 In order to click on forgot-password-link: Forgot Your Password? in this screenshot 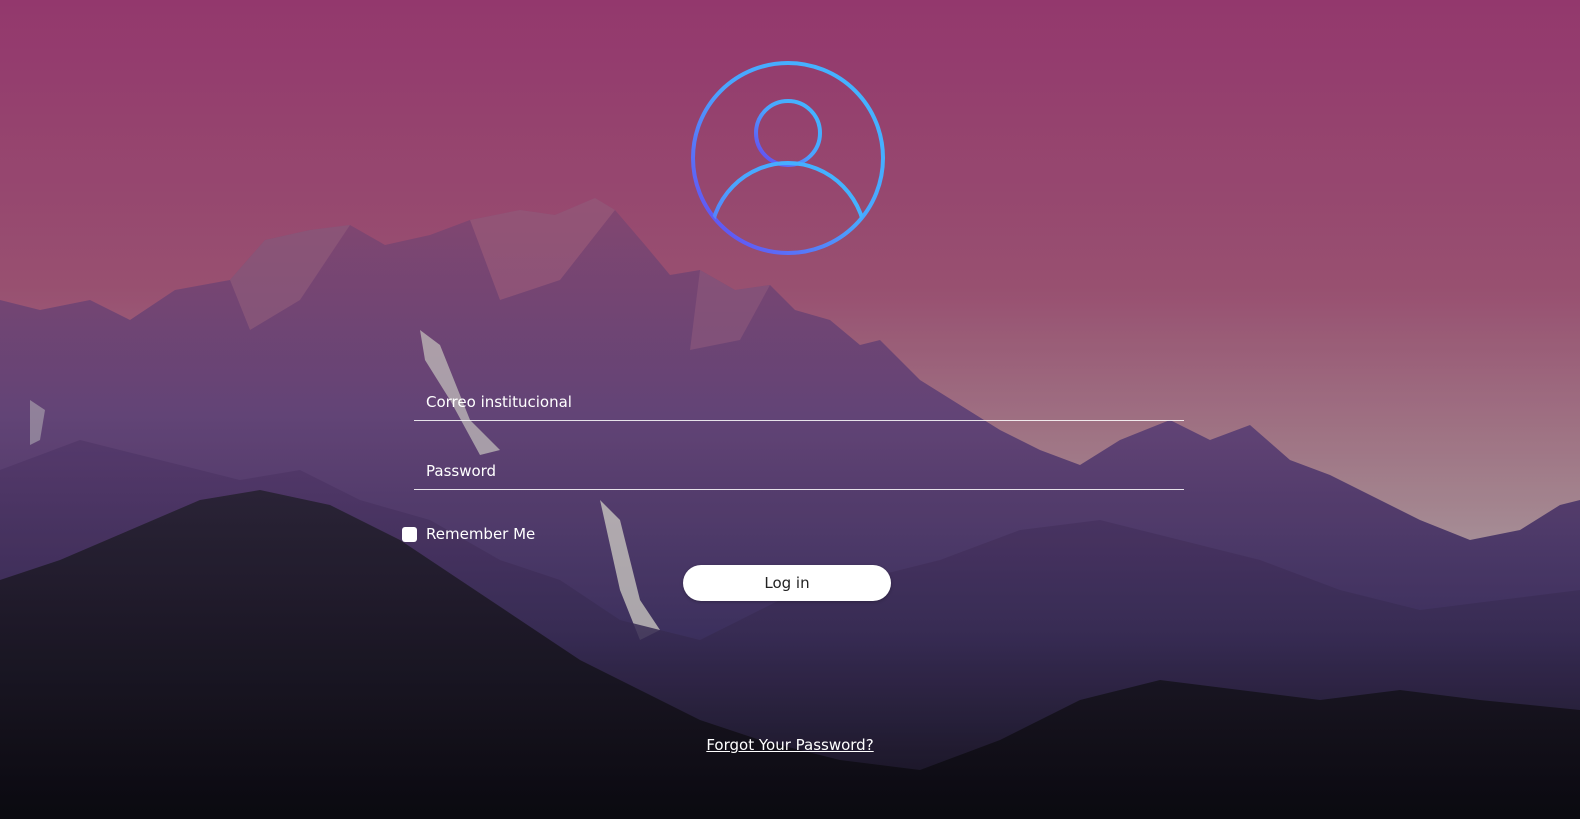, I will do `click(790, 745)`.